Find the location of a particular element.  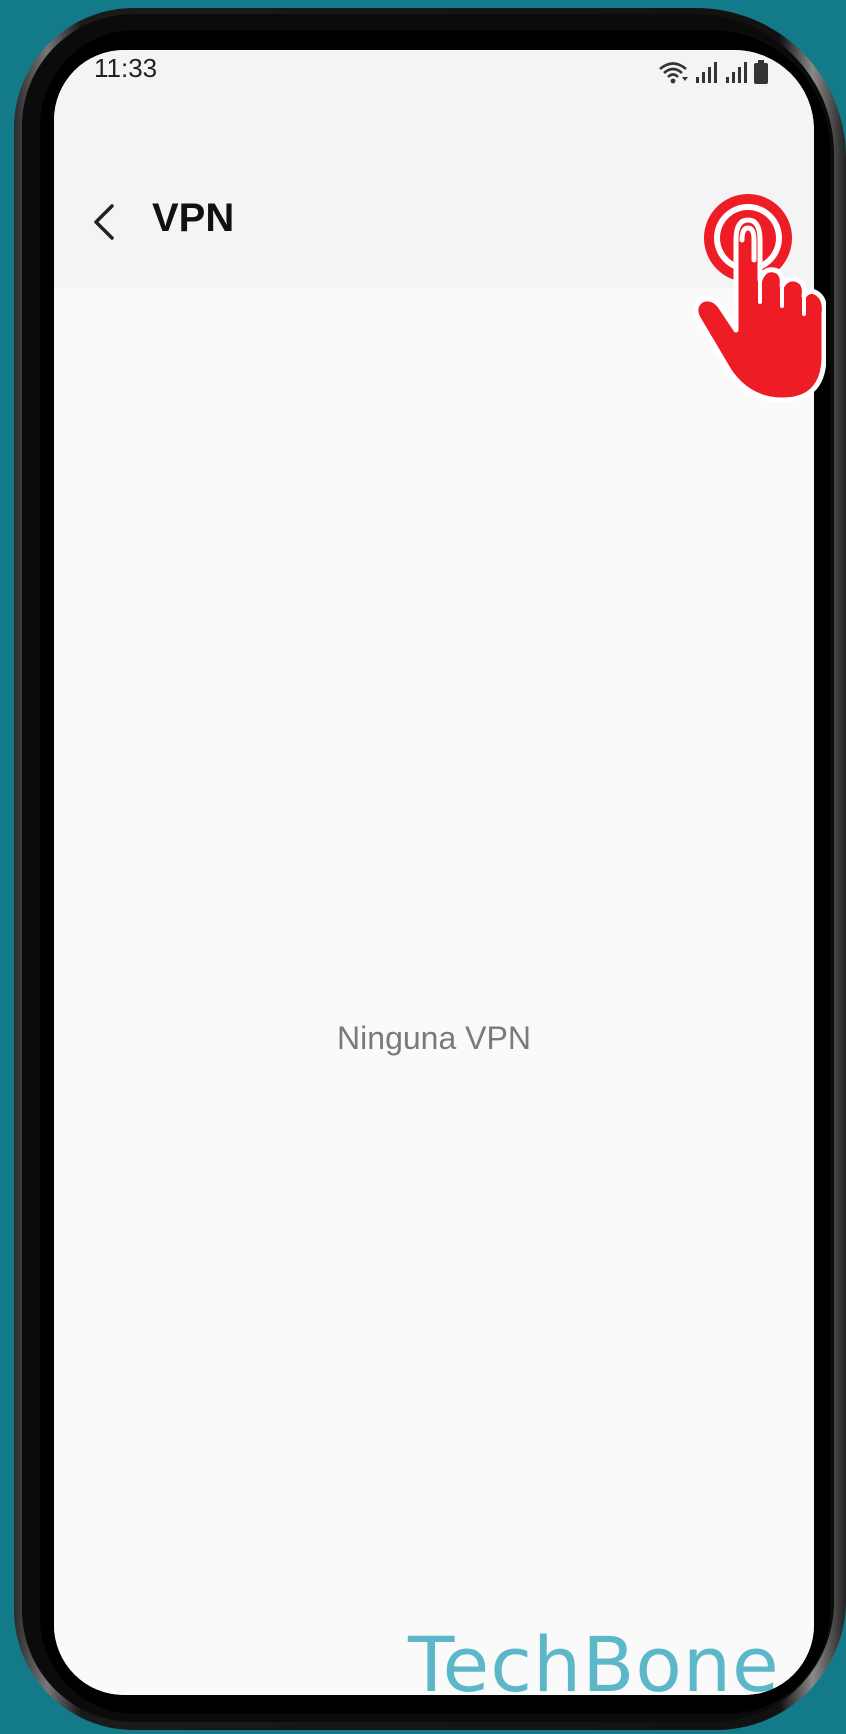

battery-icon is located at coordinates (761, 72).